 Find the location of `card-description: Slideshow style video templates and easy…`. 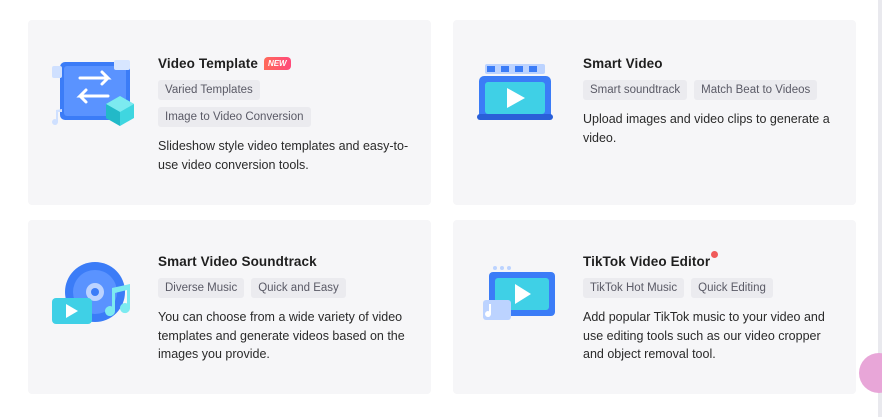

card-description: Slideshow style video templates and easy… is located at coordinates (283, 155).